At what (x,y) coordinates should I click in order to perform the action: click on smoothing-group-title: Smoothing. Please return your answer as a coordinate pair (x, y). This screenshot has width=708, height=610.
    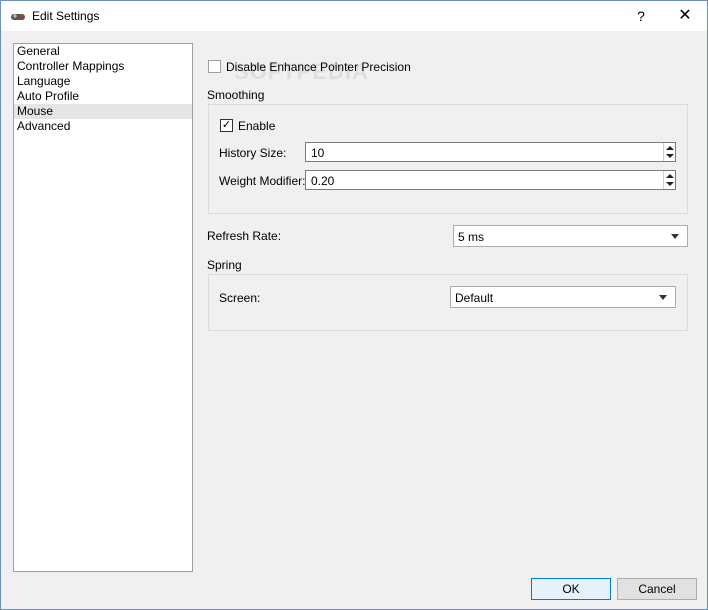
    Looking at the image, I should click on (236, 95).